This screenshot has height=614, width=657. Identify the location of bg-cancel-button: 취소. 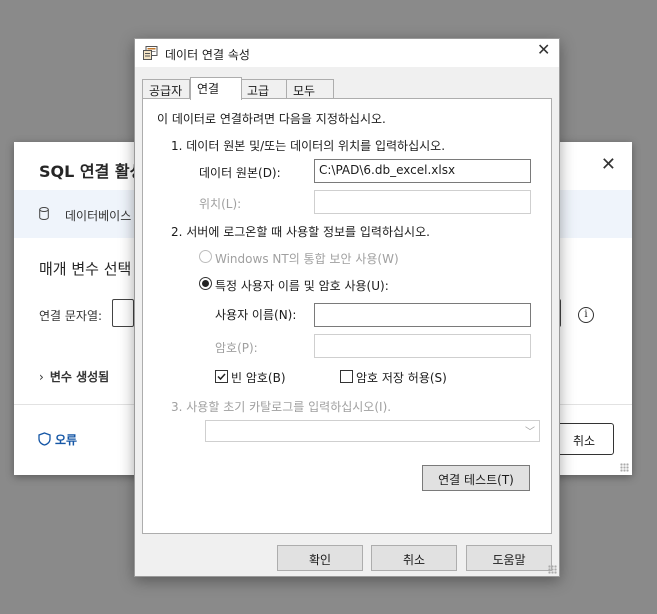
(584, 439).